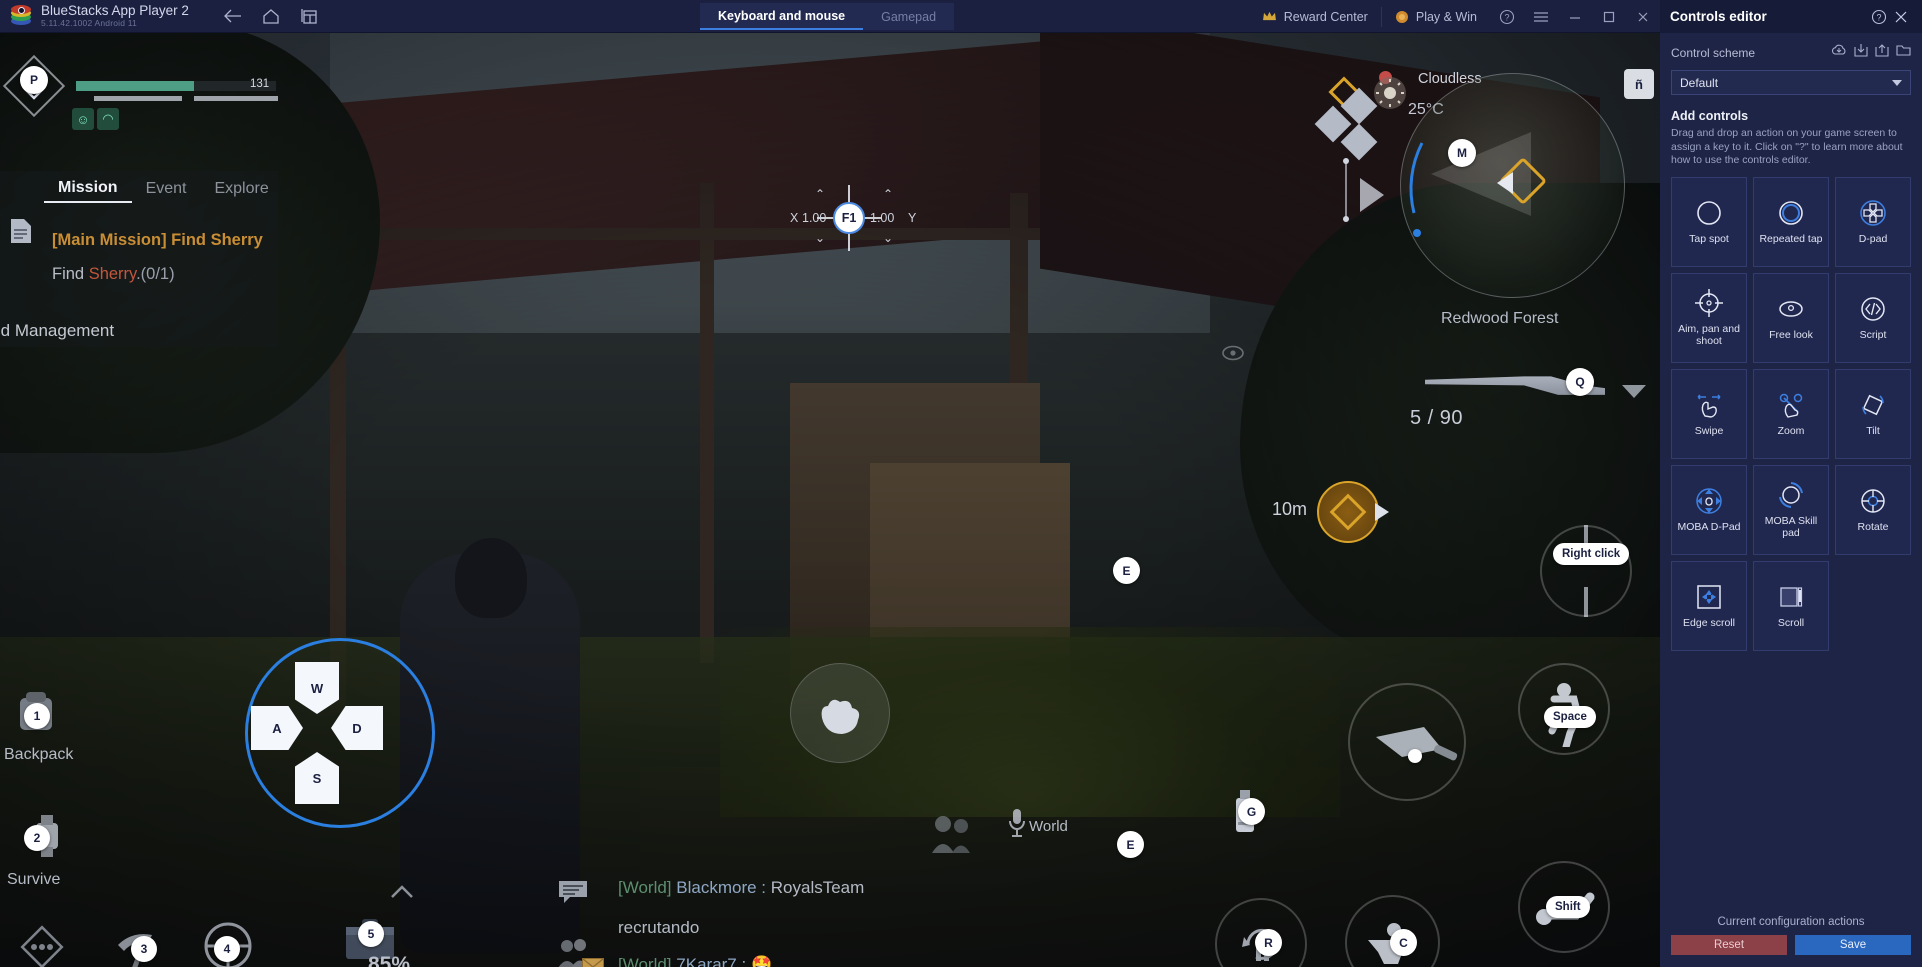 The height and width of the screenshot is (967, 1922). Describe the element at coordinates (1415, 756) in the screenshot. I see `knife-key-indicator` at that location.